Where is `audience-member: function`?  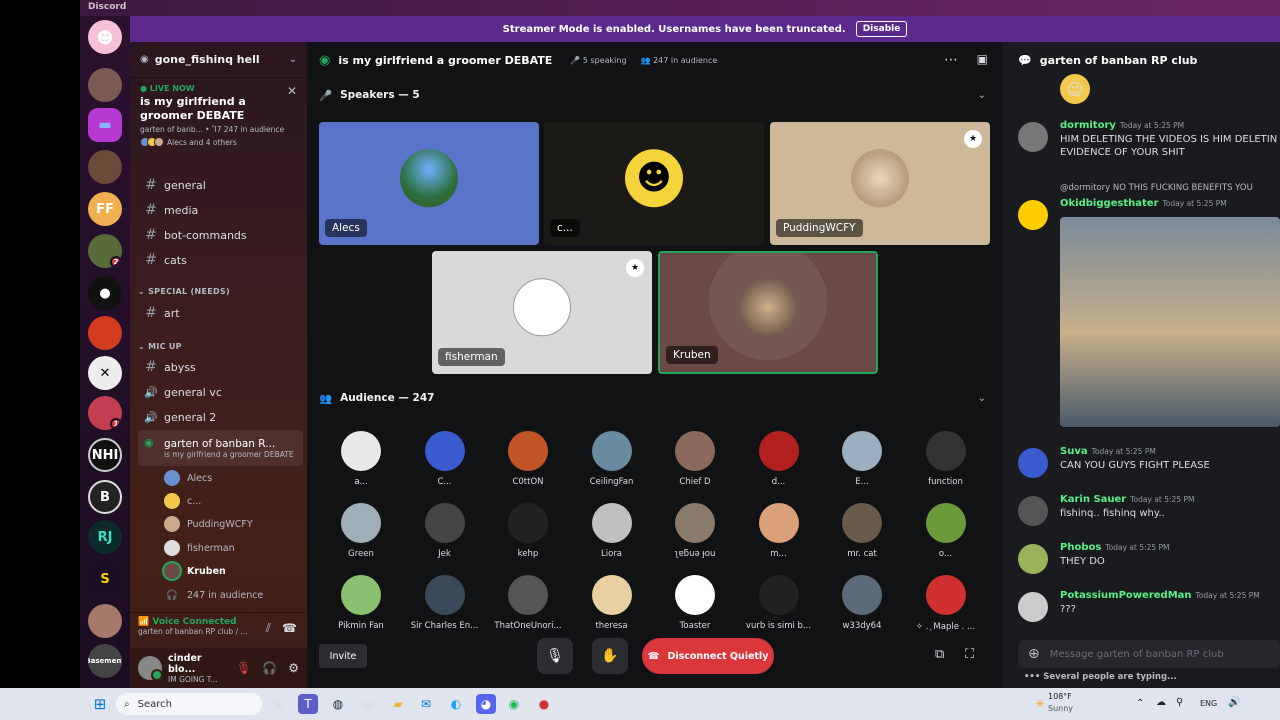 audience-member: function is located at coordinates (946, 459).